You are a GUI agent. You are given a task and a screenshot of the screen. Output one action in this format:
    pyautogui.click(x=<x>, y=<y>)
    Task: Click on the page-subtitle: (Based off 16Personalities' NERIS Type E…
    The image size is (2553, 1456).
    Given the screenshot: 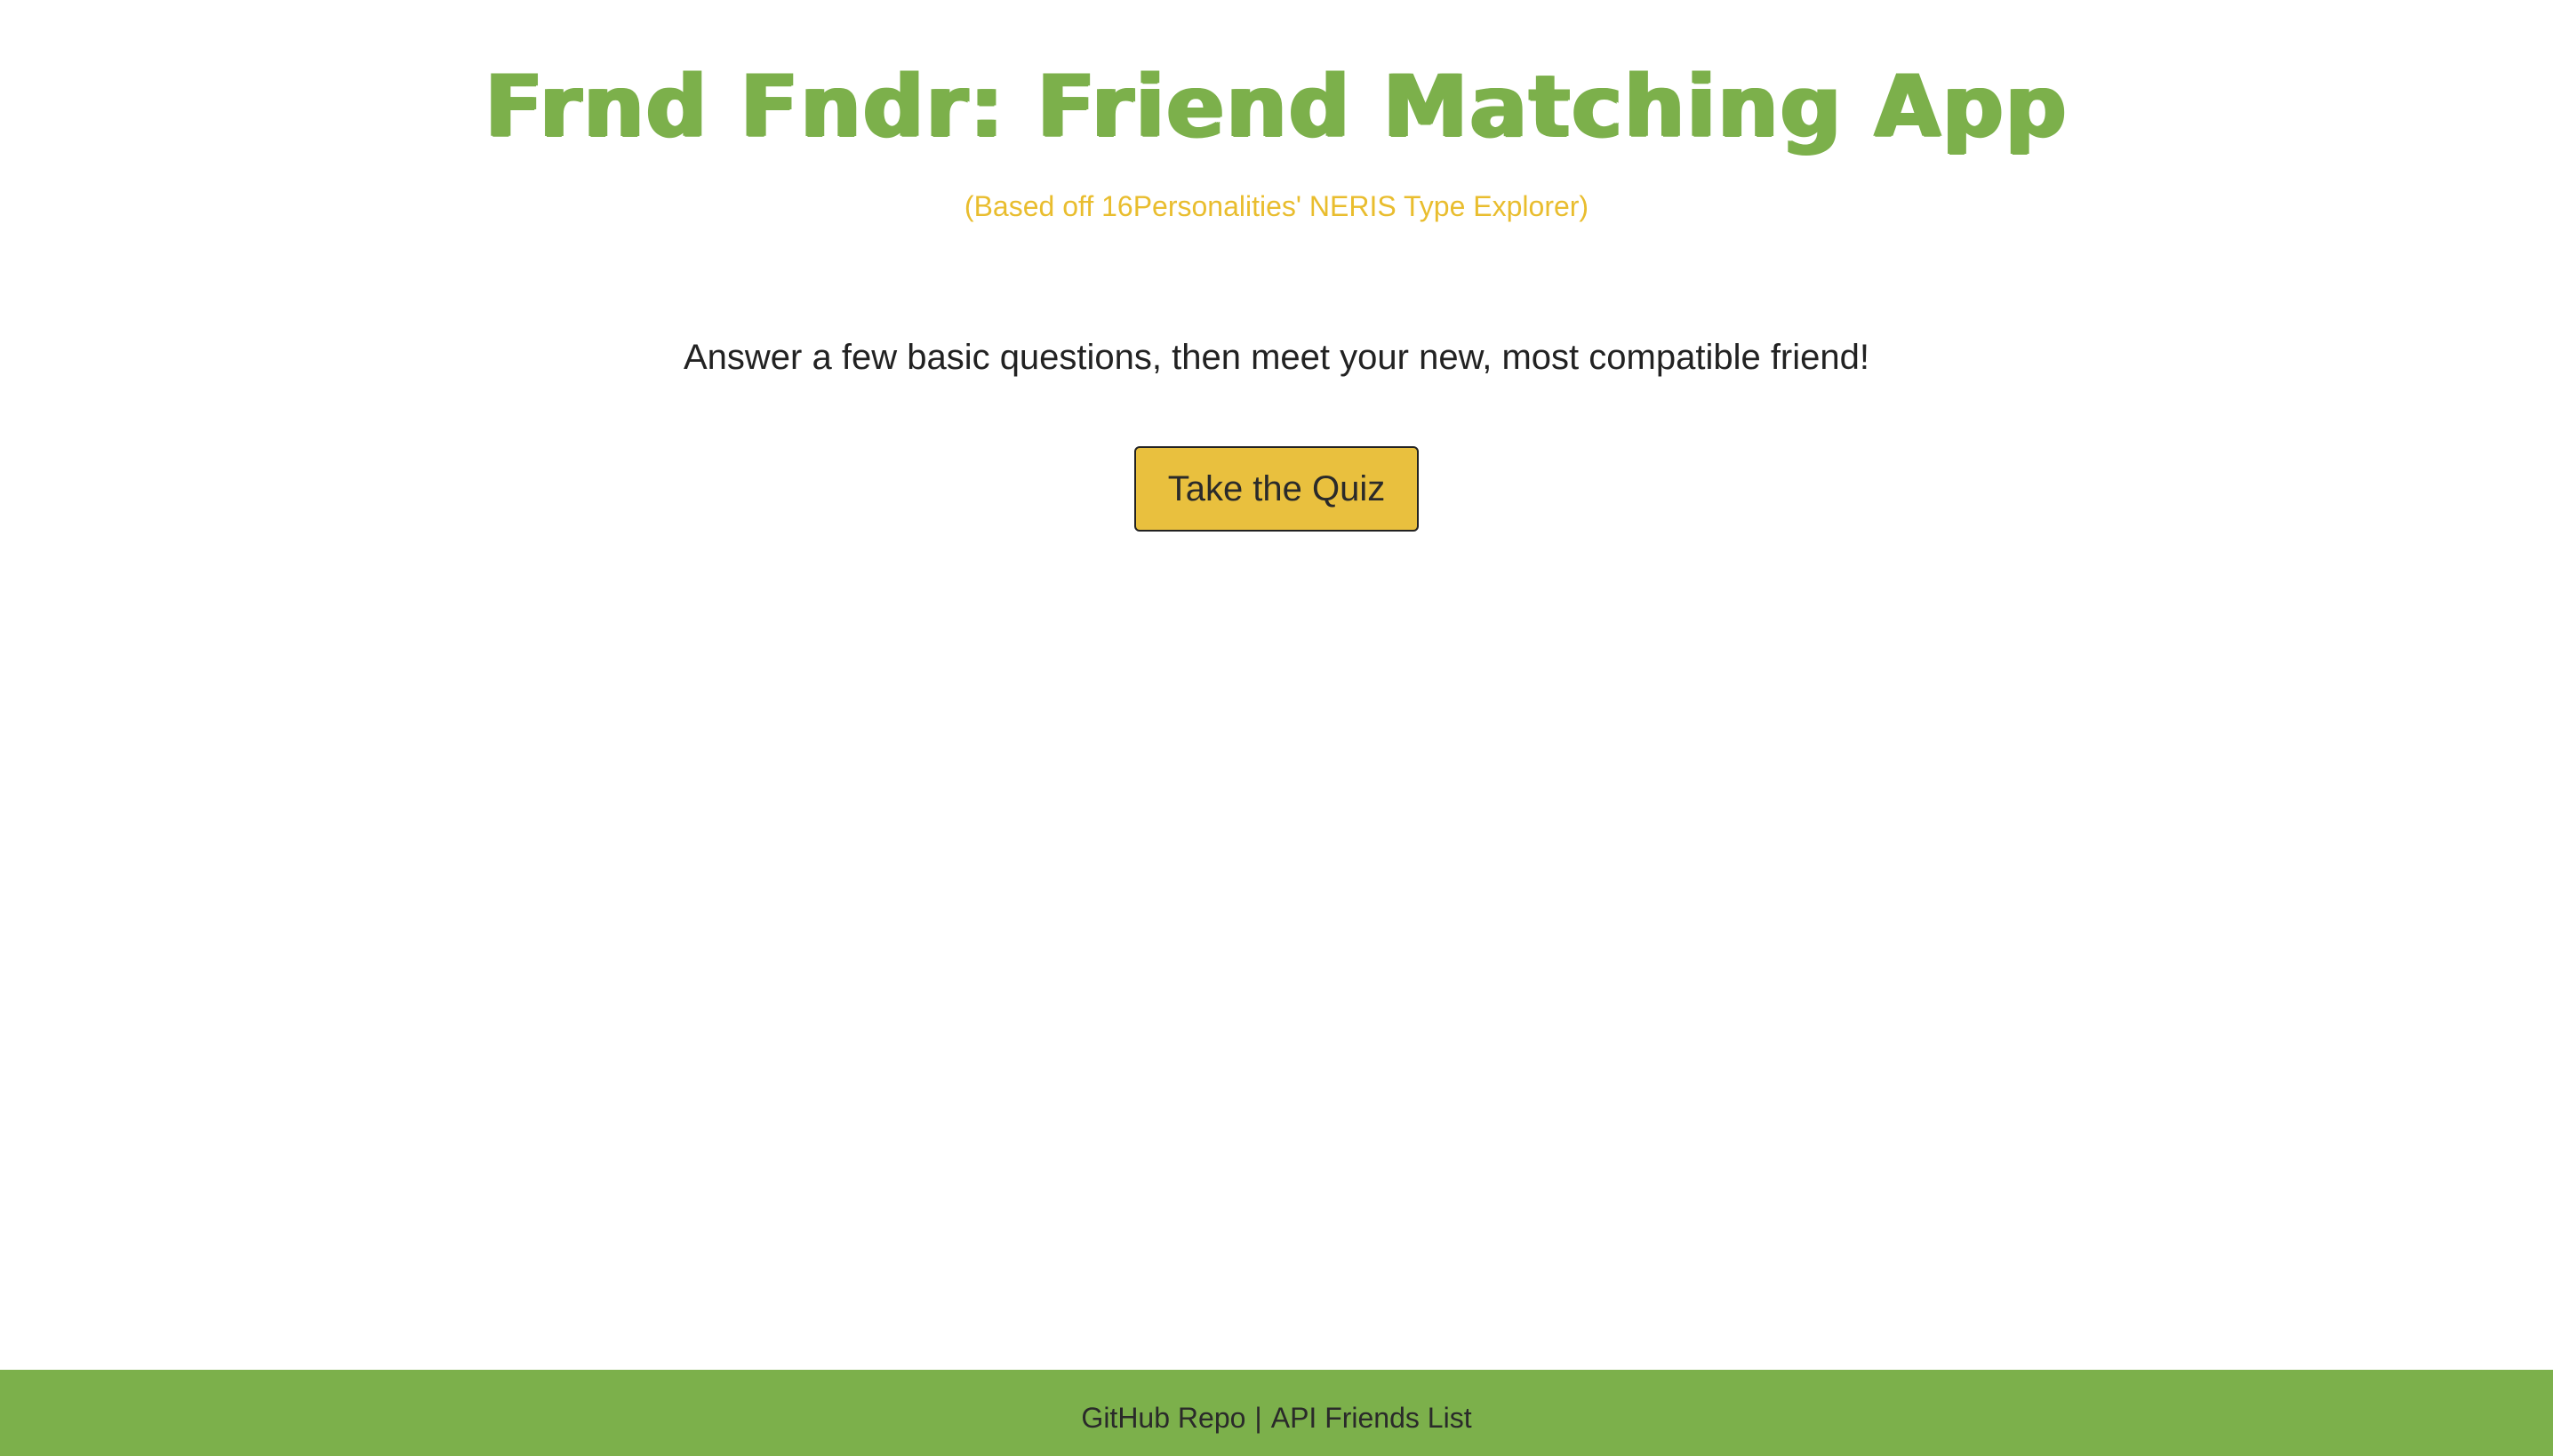 What is the action you would take?
    pyautogui.click(x=1276, y=206)
    